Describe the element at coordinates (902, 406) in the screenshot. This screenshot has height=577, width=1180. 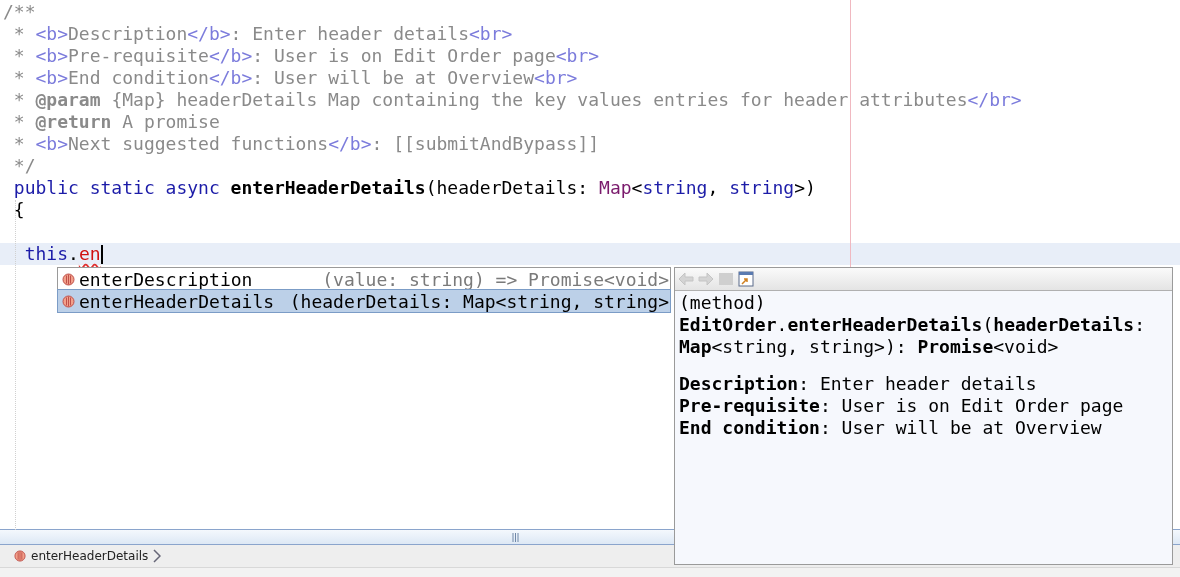
I see `doc-detail: Pre-requisite: User is on Edit Order page` at that location.